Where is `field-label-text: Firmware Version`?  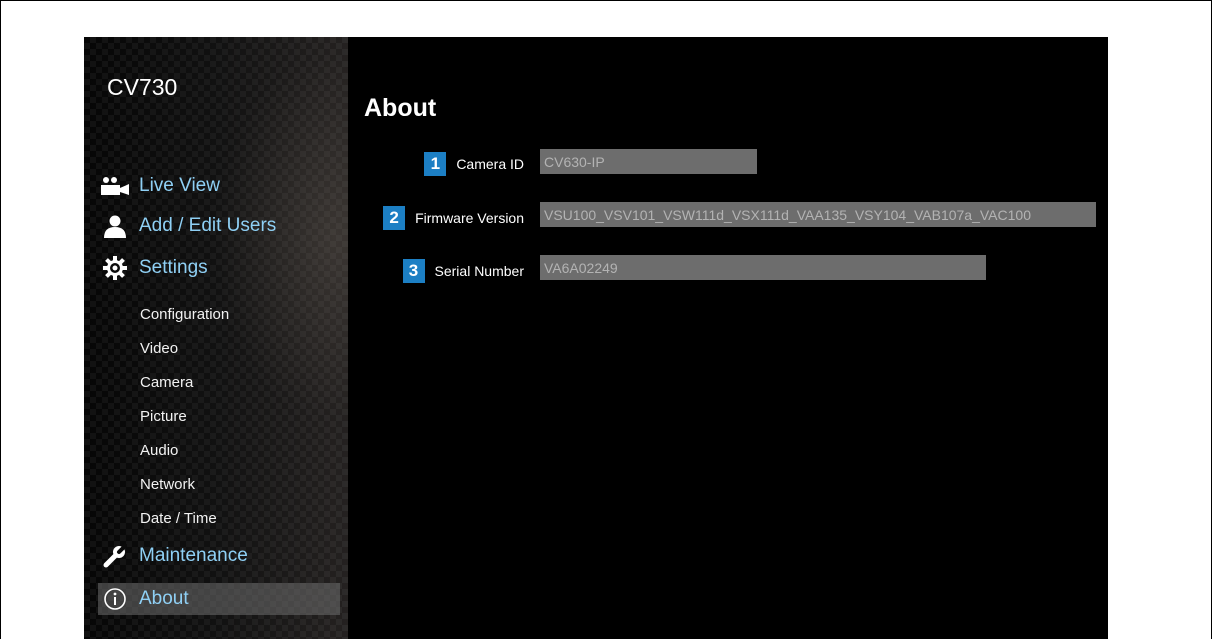 field-label-text: Firmware Version is located at coordinates (469, 218).